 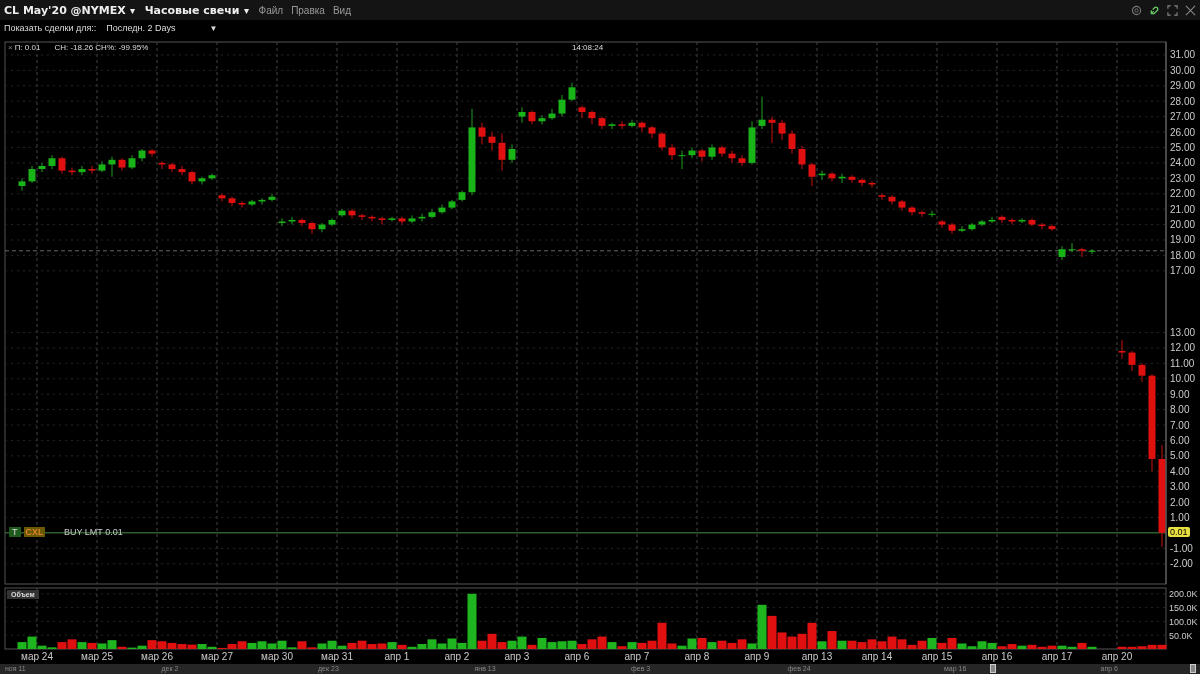 I want to click on axis-label: 22.00, so click(x=1183, y=194).